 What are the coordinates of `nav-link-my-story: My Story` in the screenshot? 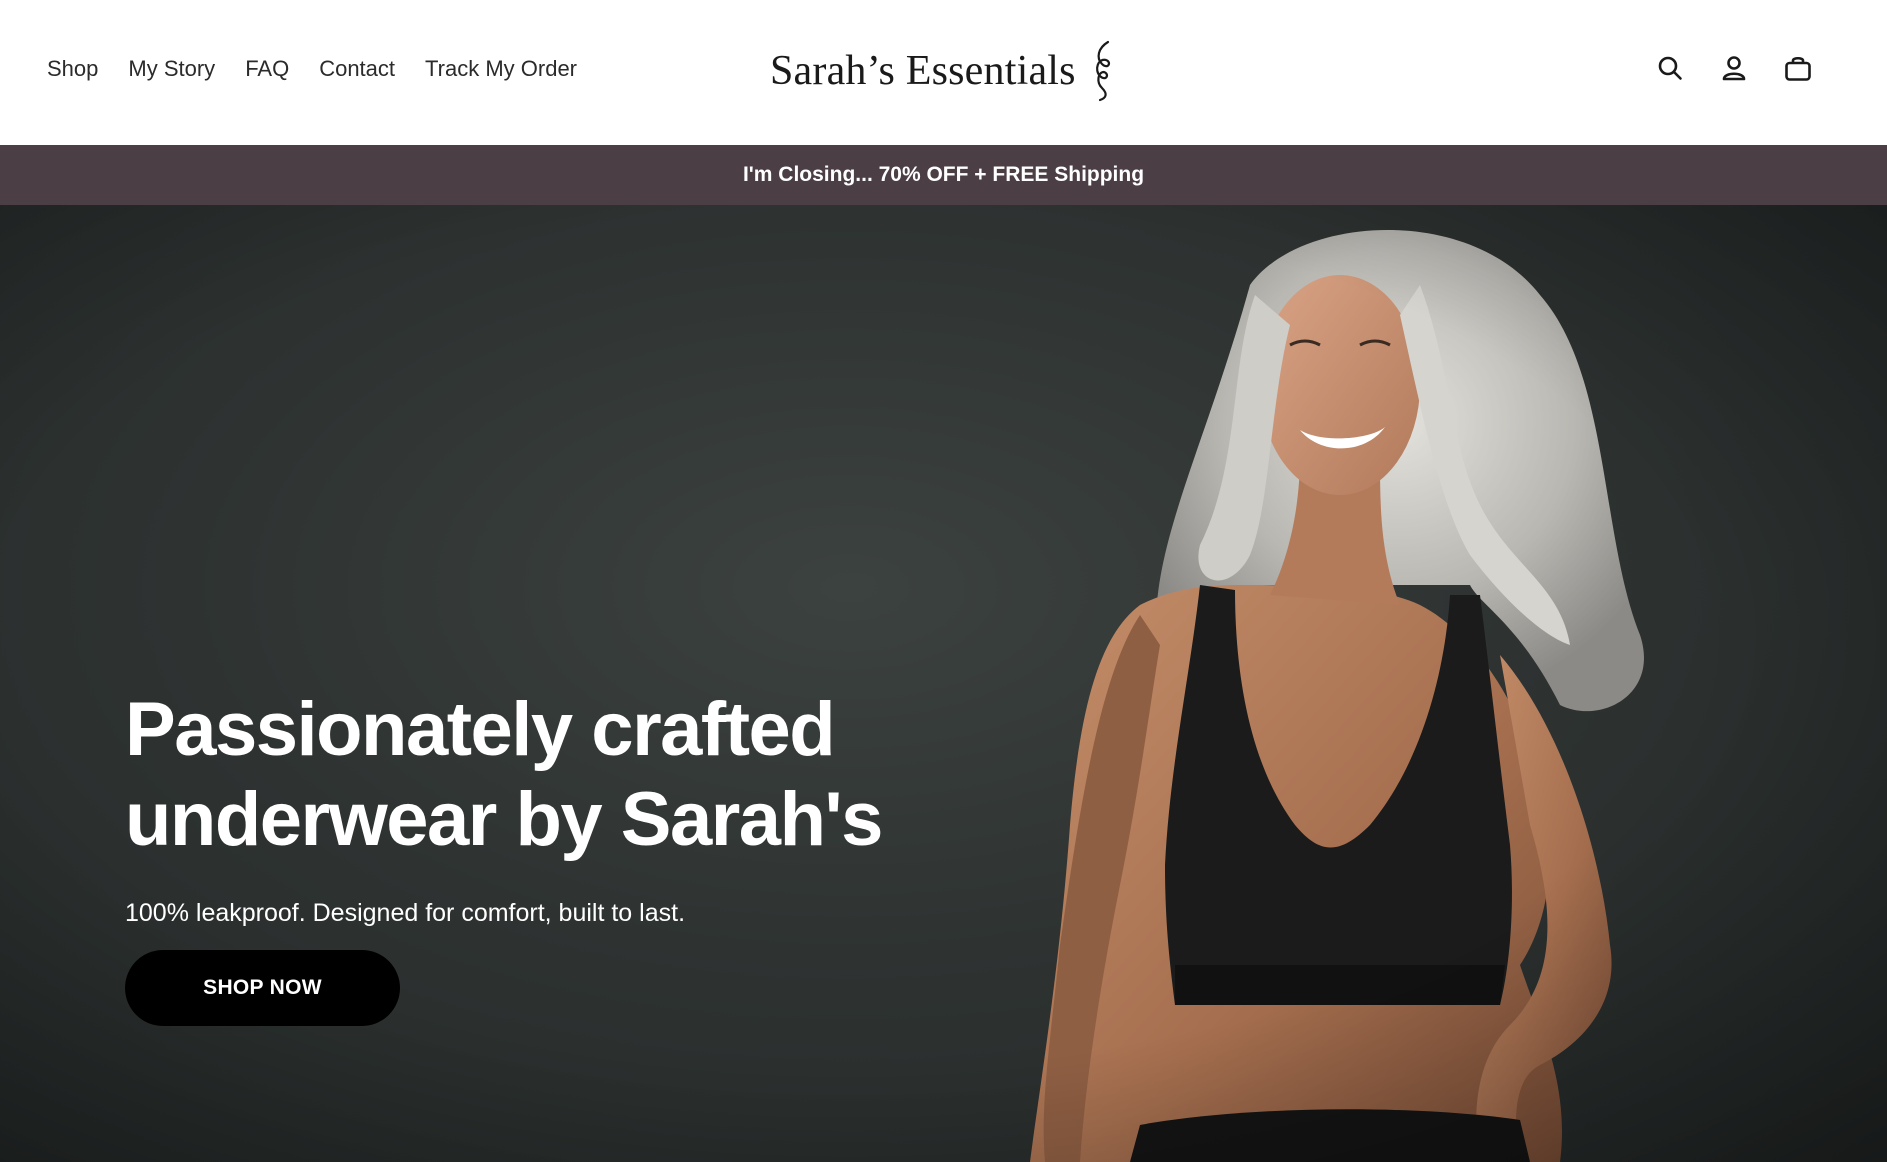 It's located at (171, 69).